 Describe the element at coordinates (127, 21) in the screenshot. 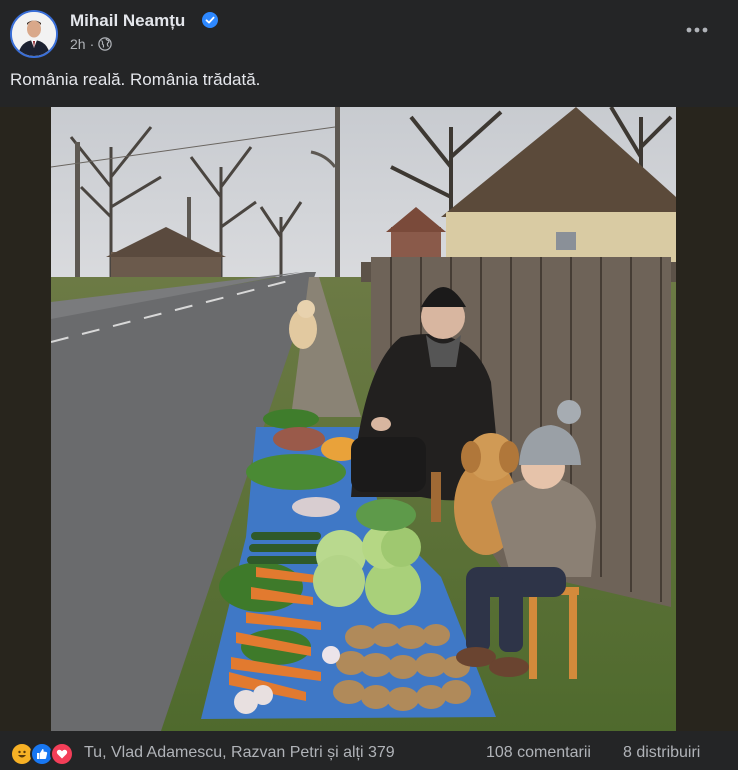

I see `author-name: Mihail Neamțu` at that location.